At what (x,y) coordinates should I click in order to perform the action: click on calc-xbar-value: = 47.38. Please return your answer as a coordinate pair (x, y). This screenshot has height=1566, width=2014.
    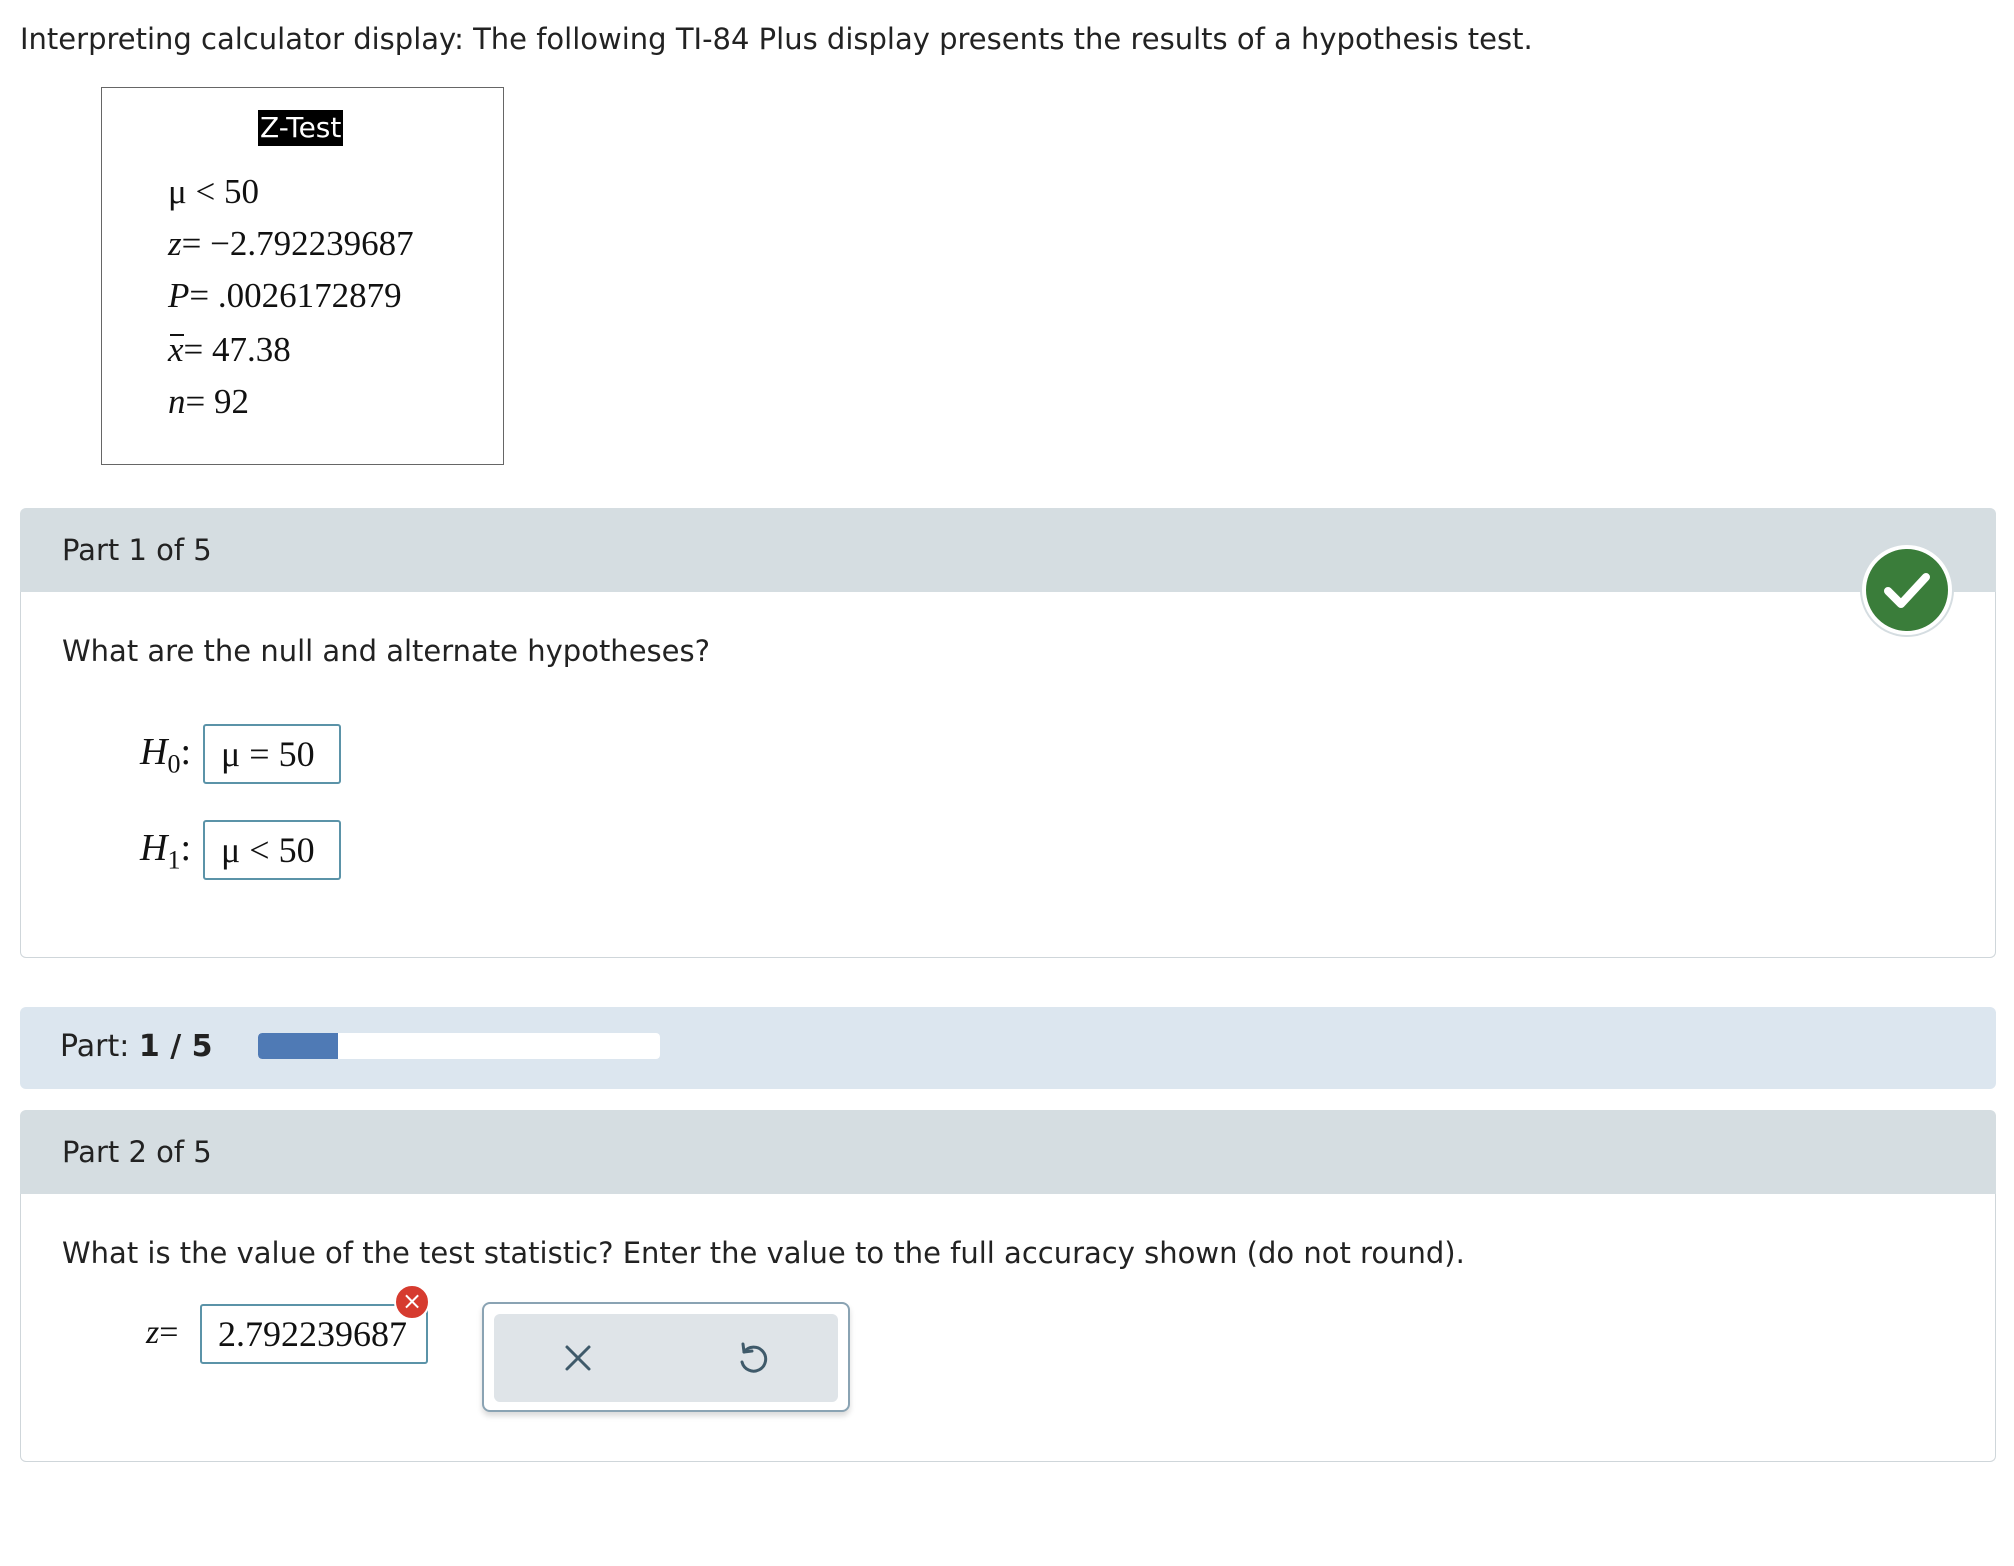
    Looking at the image, I should click on (237, 349).